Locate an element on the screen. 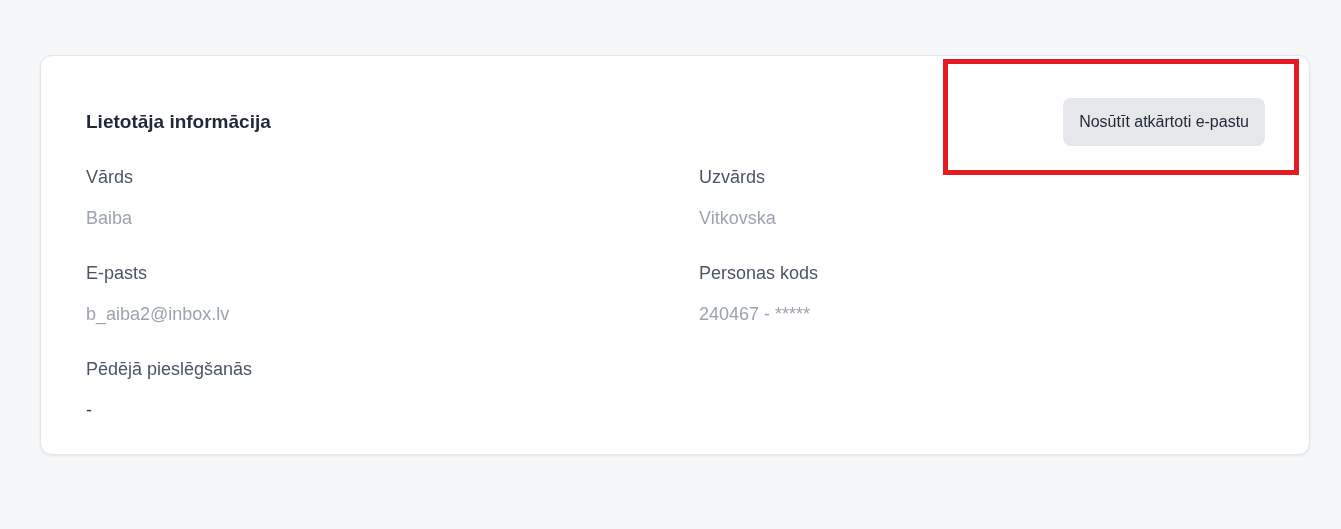 The height and width of the screenshot is (529, 1341). field-value: - is located at coordinates (89, 410).